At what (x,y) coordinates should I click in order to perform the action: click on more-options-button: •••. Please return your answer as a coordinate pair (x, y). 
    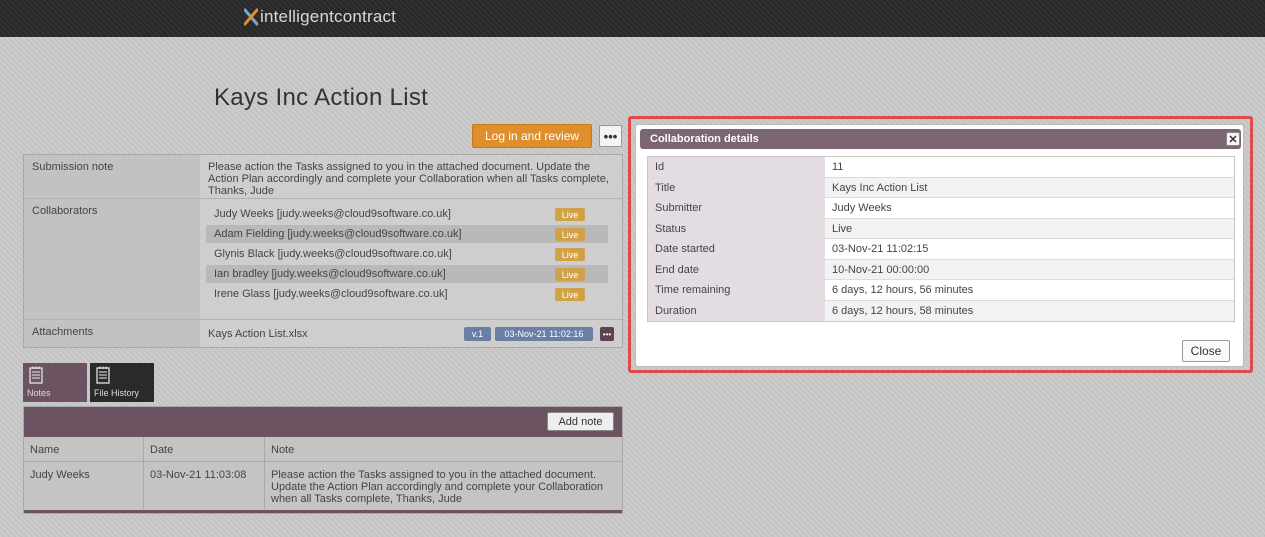
    Looking at the image, I should click on (610, 136).